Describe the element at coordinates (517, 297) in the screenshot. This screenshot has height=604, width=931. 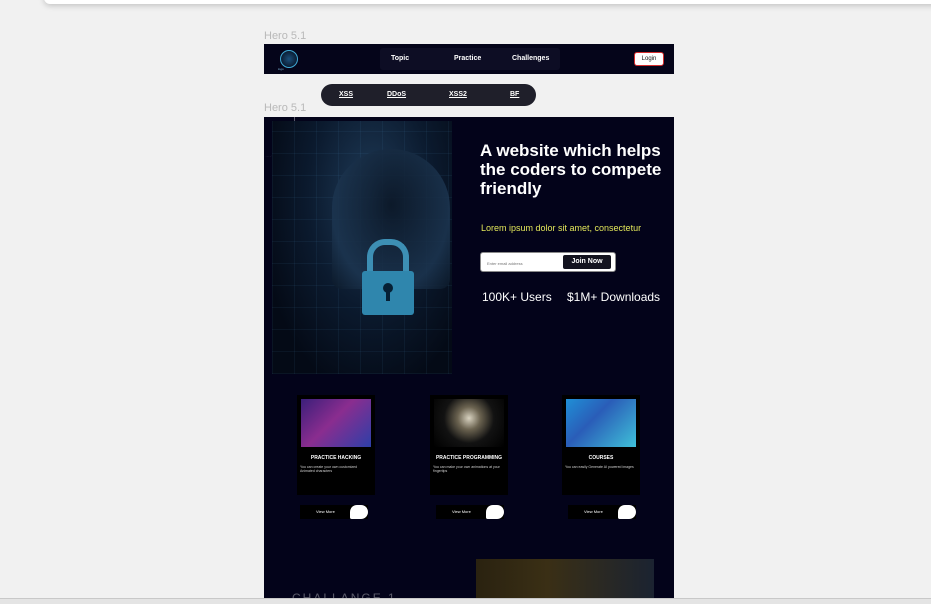
I see `stat-users: 100K+ Users` at that location.